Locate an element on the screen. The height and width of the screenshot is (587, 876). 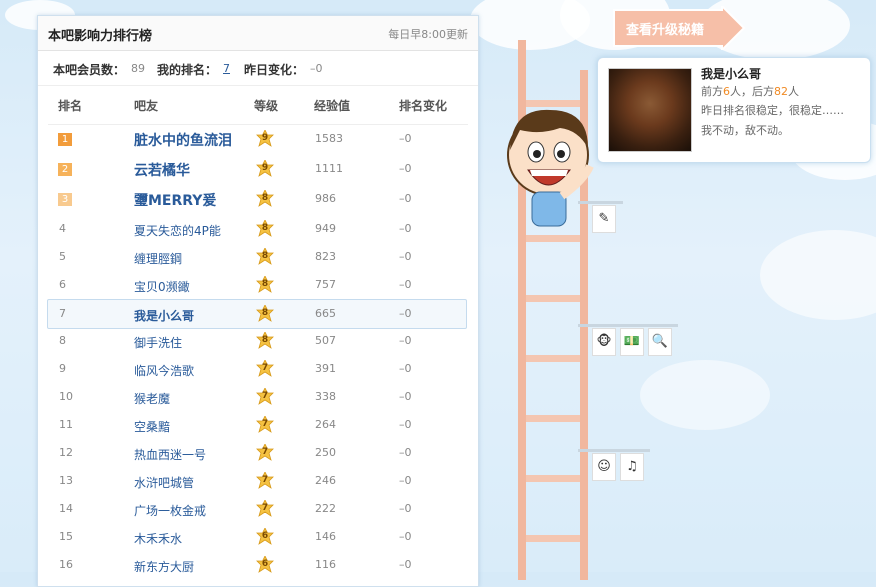
level-number: 9 is located at coordinates (265, 168).